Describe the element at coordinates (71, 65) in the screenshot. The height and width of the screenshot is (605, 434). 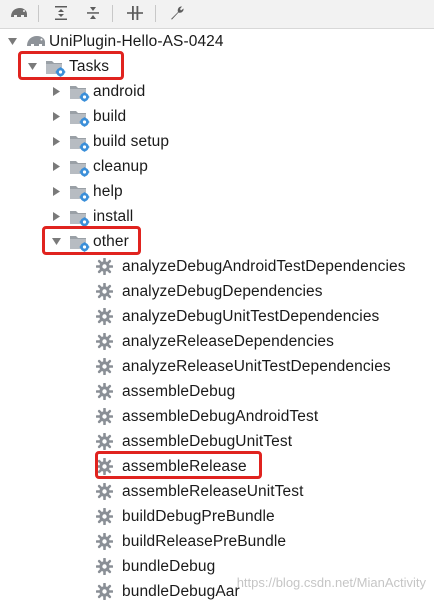
I see `highlight-box-tasks` at that location.